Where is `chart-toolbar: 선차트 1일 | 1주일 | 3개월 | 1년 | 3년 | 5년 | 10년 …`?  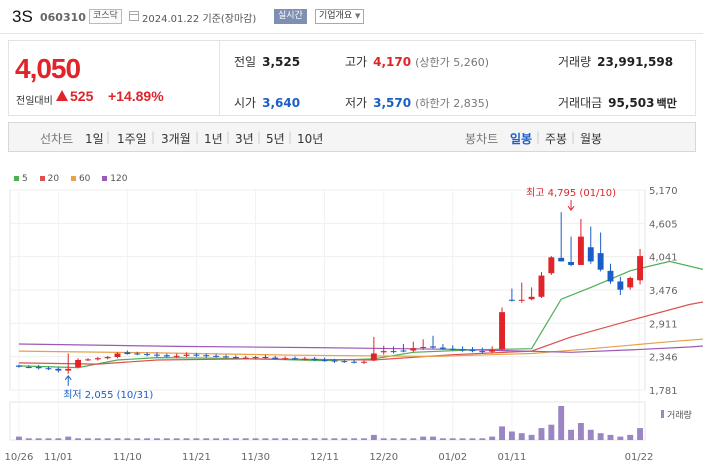 chart-toolbar: 선차트 1일 | 1주일 | 3개월 | 1년 | 3년 | 5년 | 10년 … is located at coordinates (352, 137).